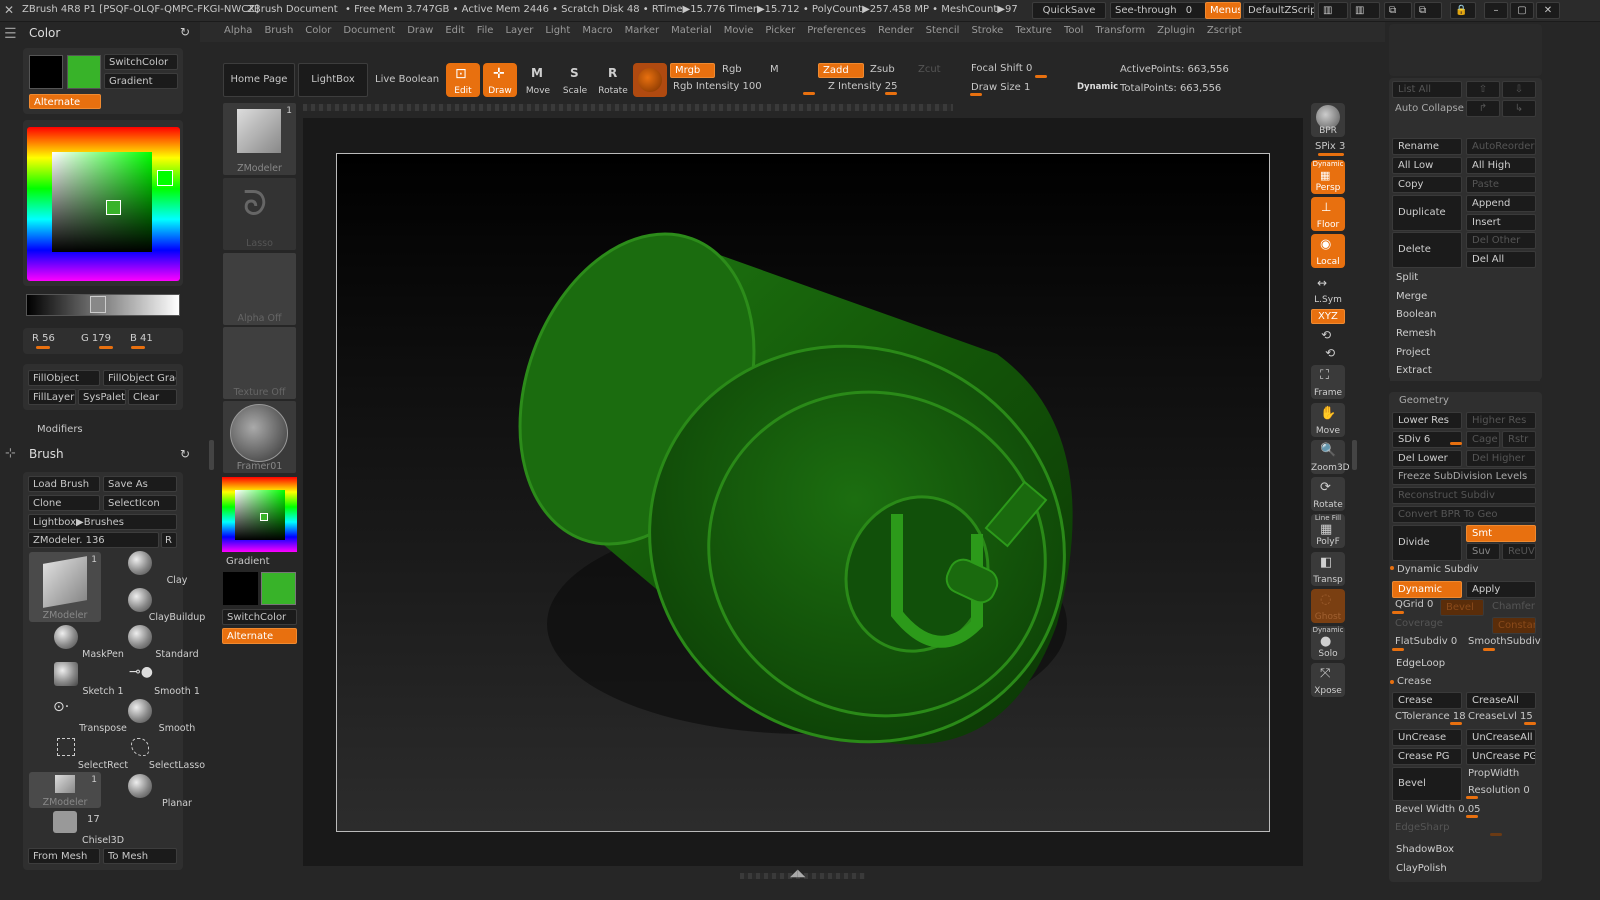 The image size is (1600, 900). Describe the element at coordinates (642, 29) in the screenshot. I see `menu-marker: Marker` at that location.